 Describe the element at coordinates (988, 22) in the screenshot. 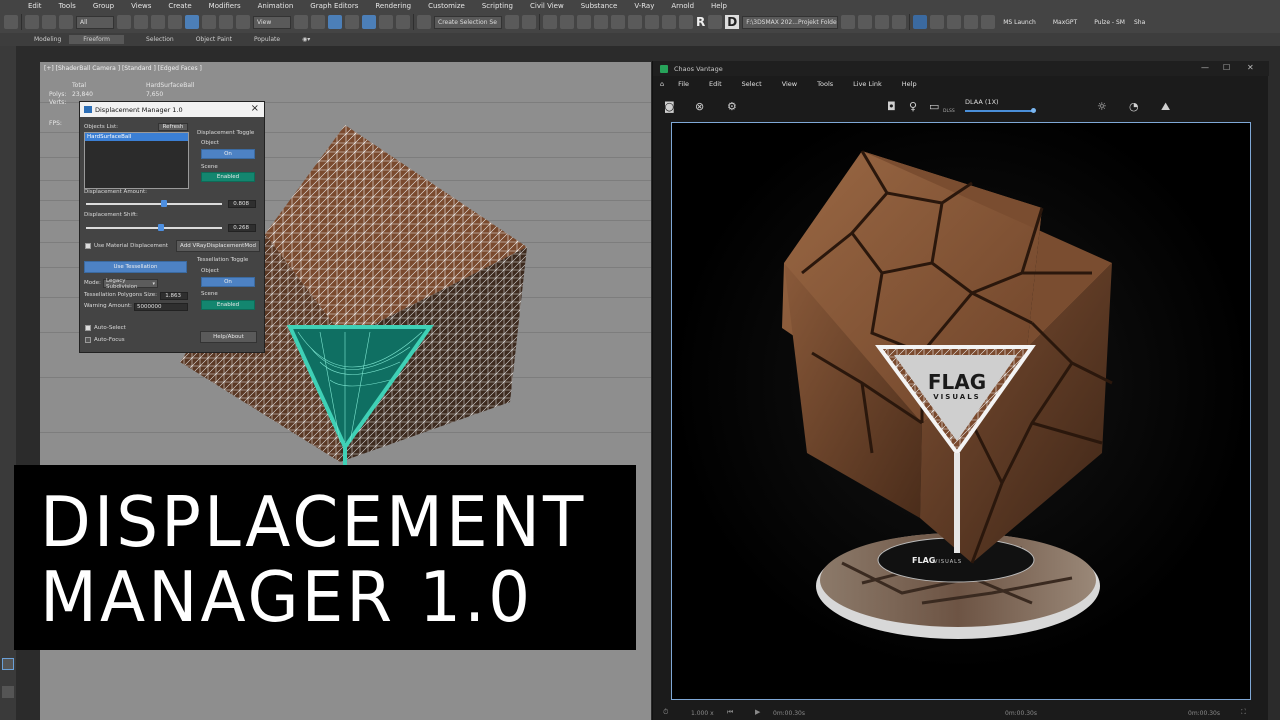

I see `ms-launch-icon` at that location.